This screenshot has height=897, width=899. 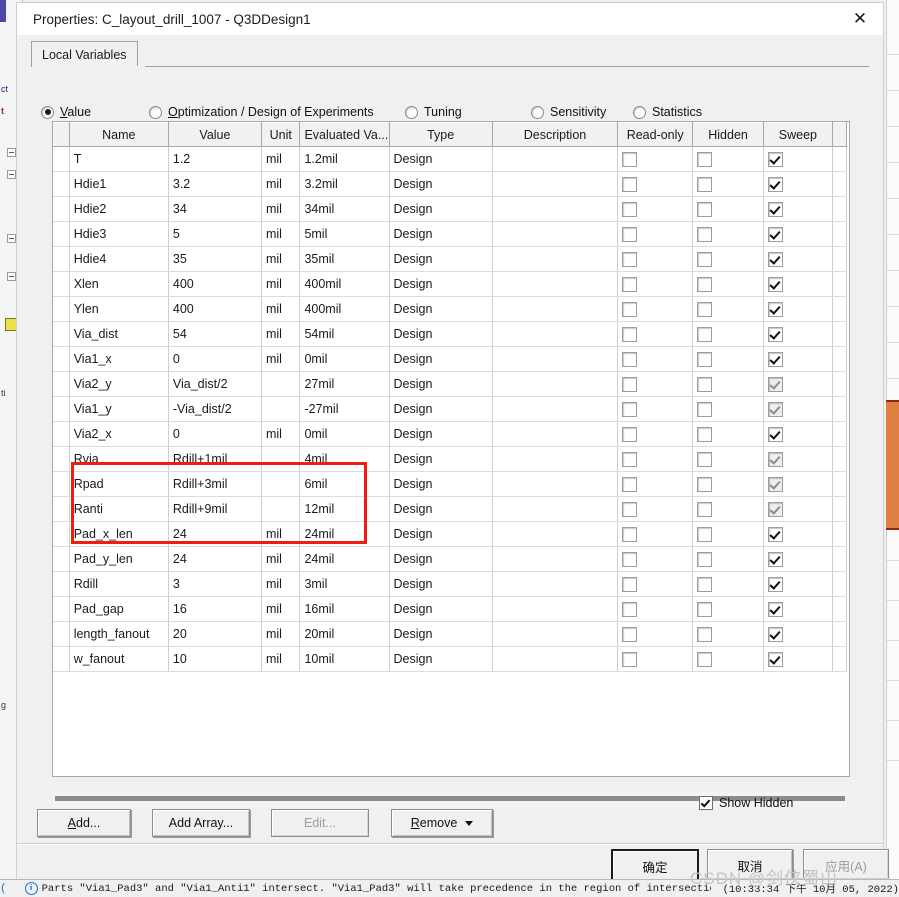 I want to click on cell-value: 5, so click(x=215, y=234).